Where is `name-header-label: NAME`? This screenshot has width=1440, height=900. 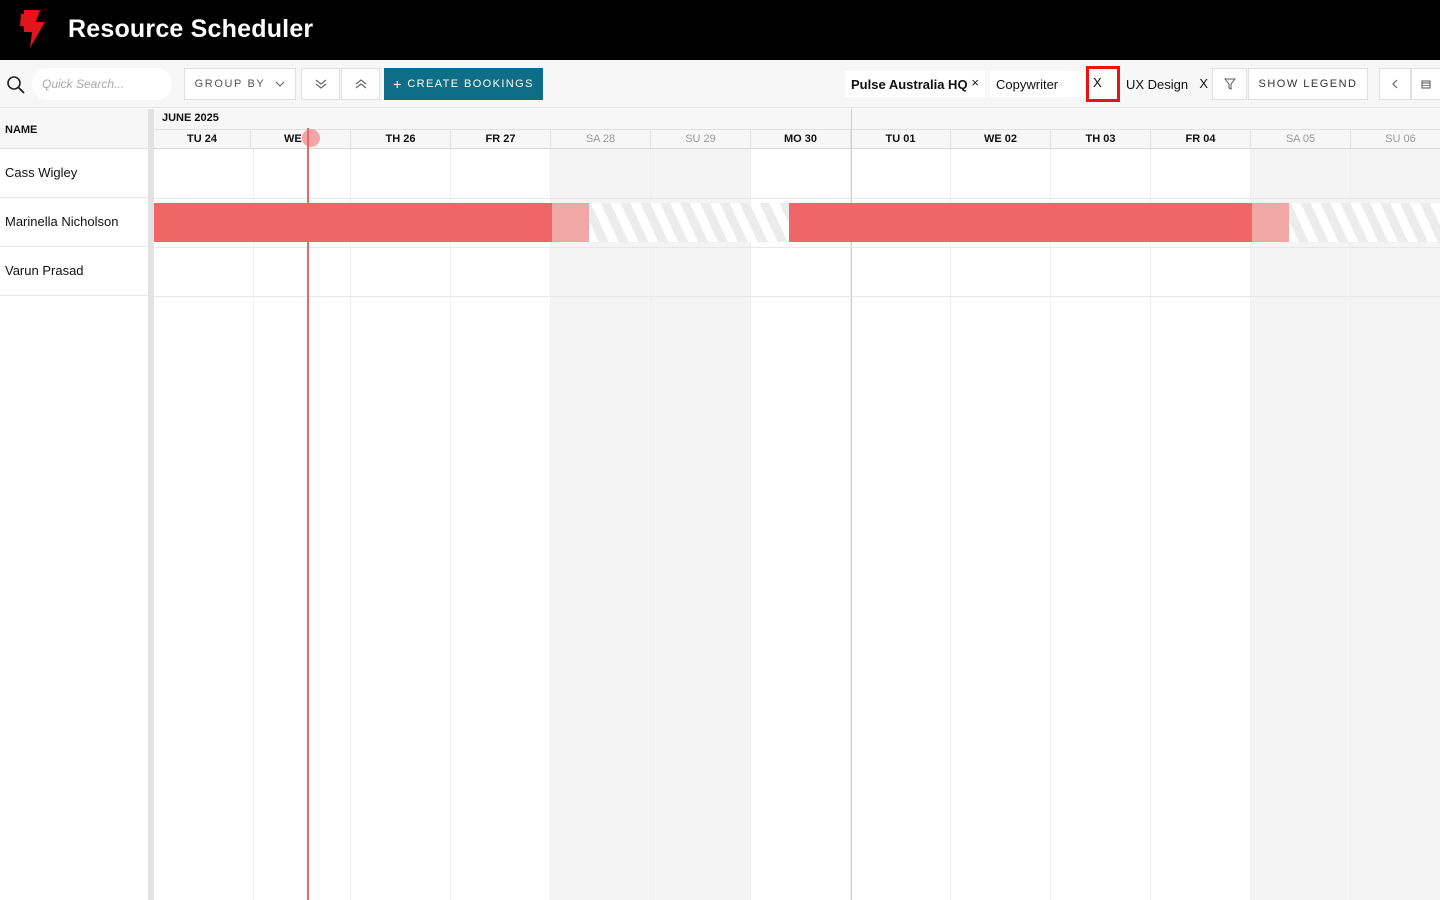 name-header-label: NAME is located at coordinates (21, 130).